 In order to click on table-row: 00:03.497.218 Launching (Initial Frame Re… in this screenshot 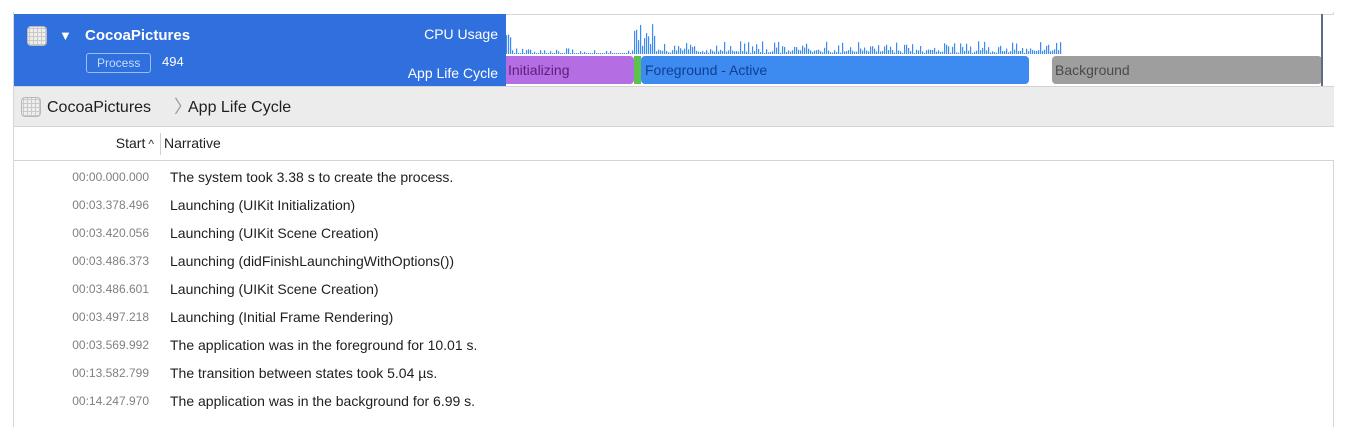, I will do `click(674, 319)`.